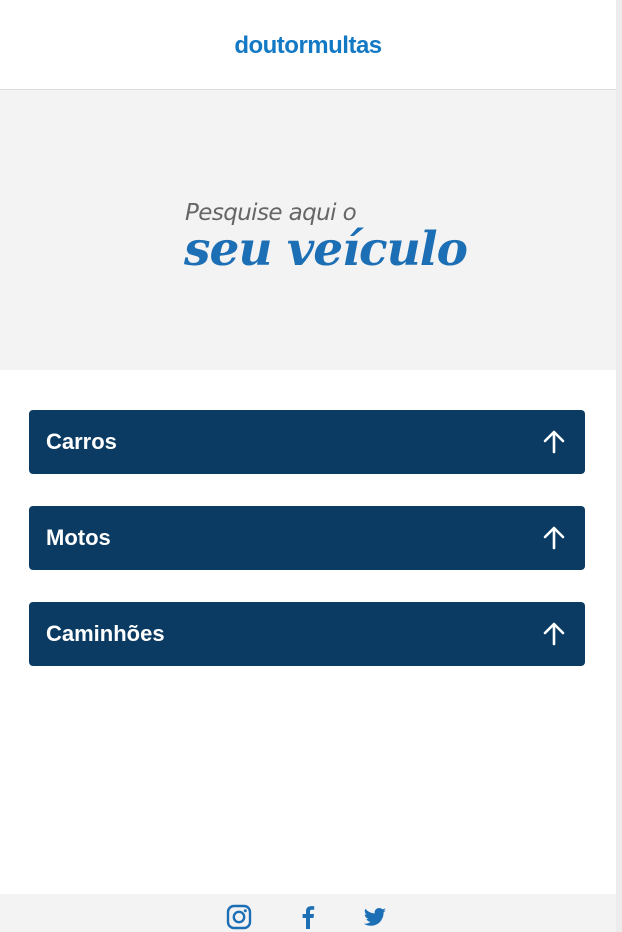 The width and height of the screenshot is (622, 932). I want to click on category-label: Motos, so click(78, 537).